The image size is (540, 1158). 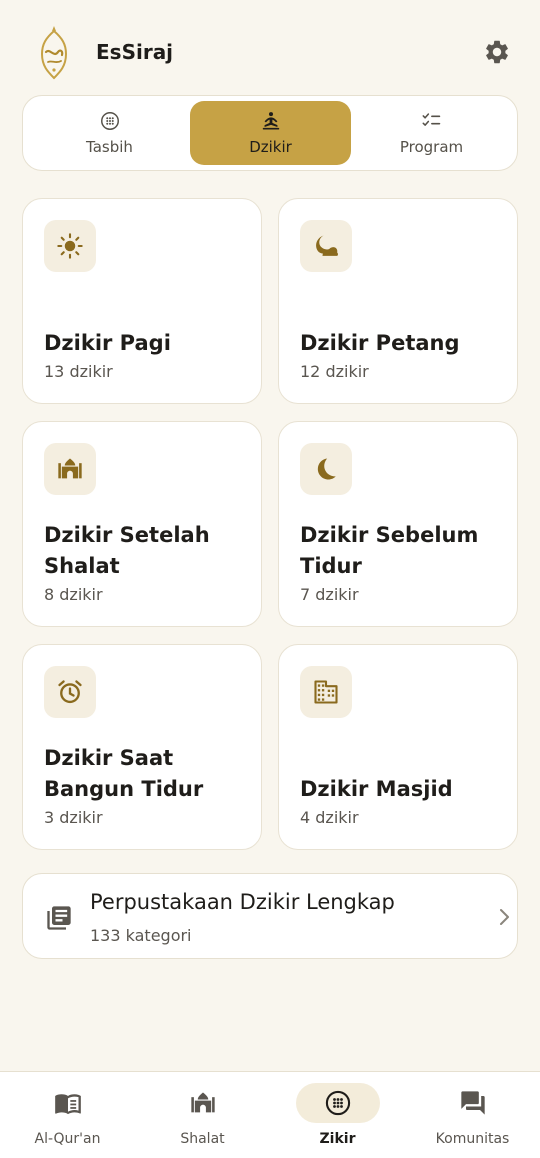 What do you see at coordinates (67, 1139) in the screenshot?
I see `nav-label: Al-Qur'an` at bounding box center [67, 1139].